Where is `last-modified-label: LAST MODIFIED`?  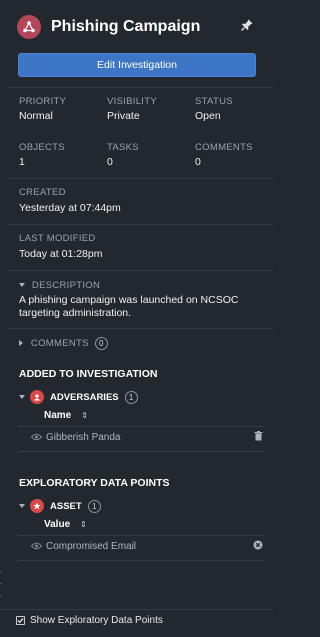 last-modified-label: LAST MODIFIED is located at coordinates (57, 238).